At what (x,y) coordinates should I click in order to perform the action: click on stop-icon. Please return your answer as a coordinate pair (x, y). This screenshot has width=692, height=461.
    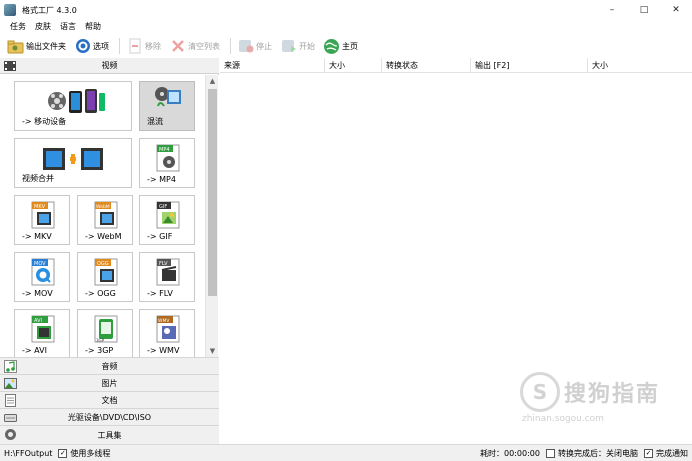
    Looking at the image, I should click on (245, 46).